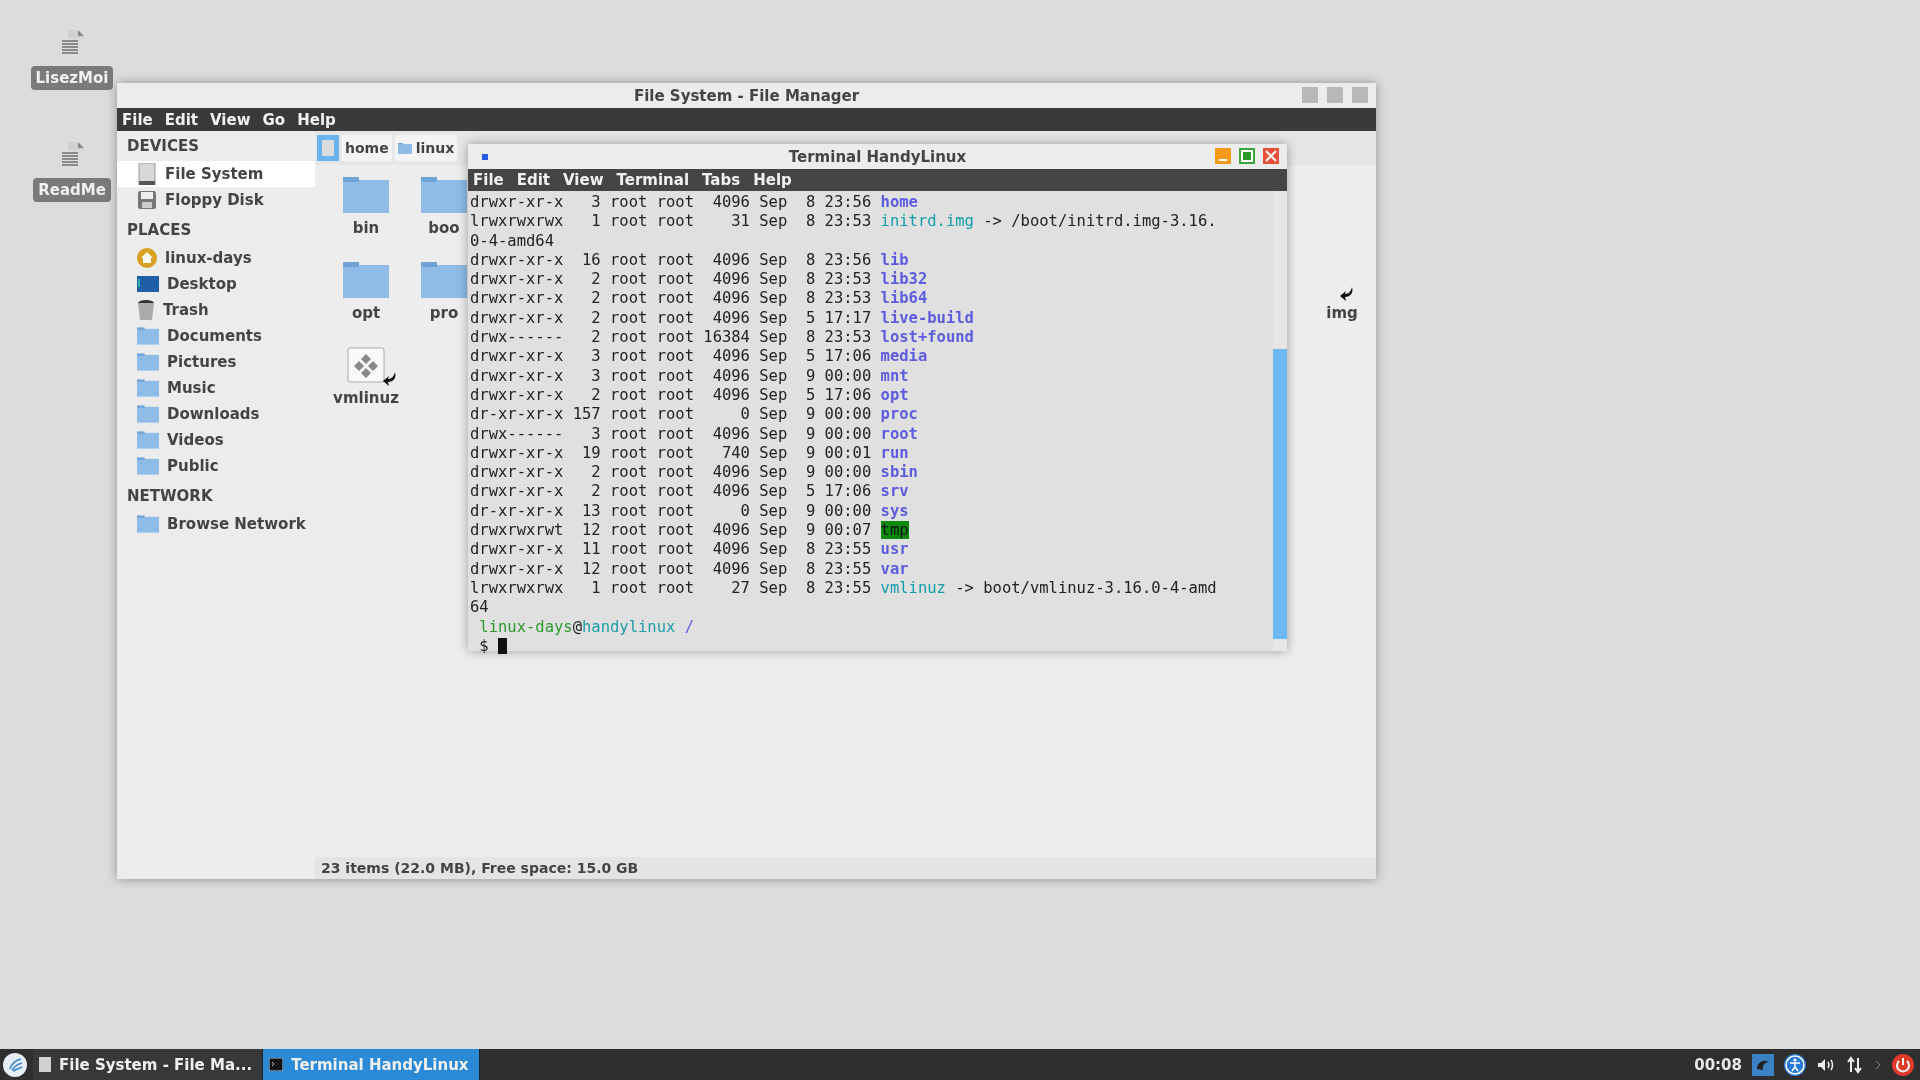  Describe the element at coordinates (216, 200) in the screenshot. I see `sidebar-item: Floppy Disk` at that location.